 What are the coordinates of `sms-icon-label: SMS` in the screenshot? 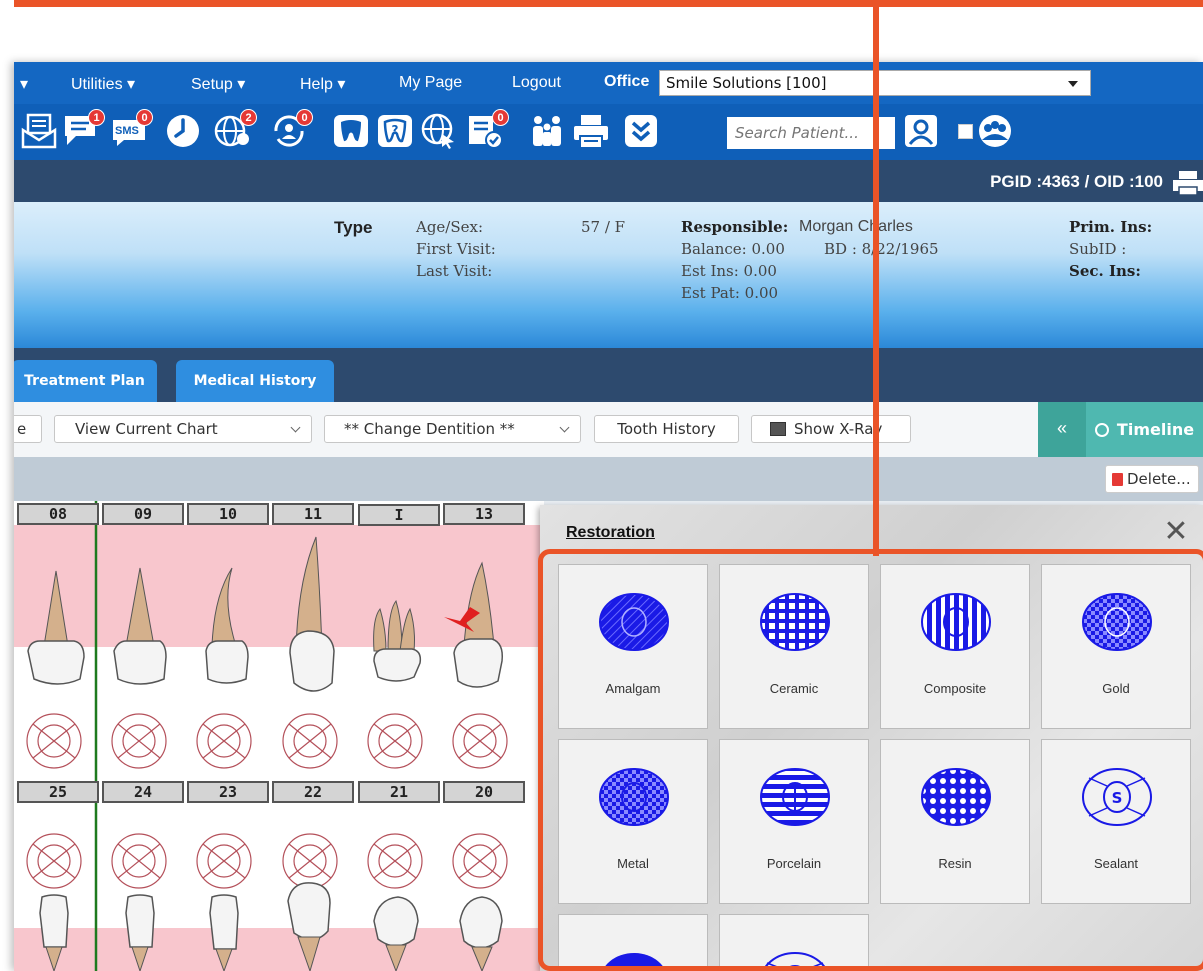 It's located at (127, 131).